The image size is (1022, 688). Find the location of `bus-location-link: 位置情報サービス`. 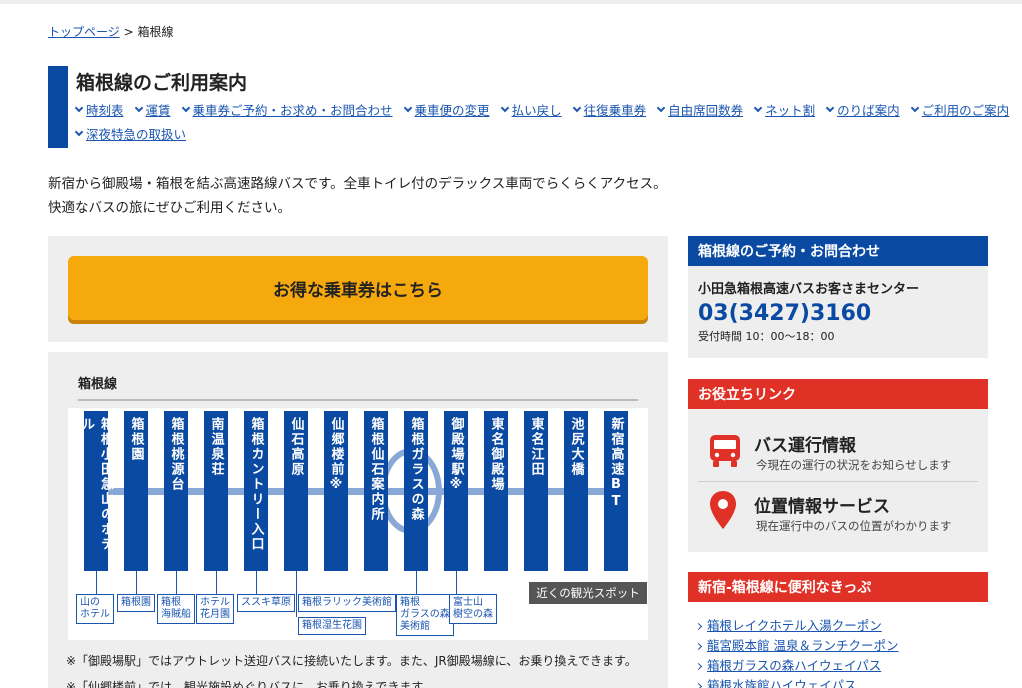

bus-location-link: 位置情報サービス is located at coordinates (822, 504).